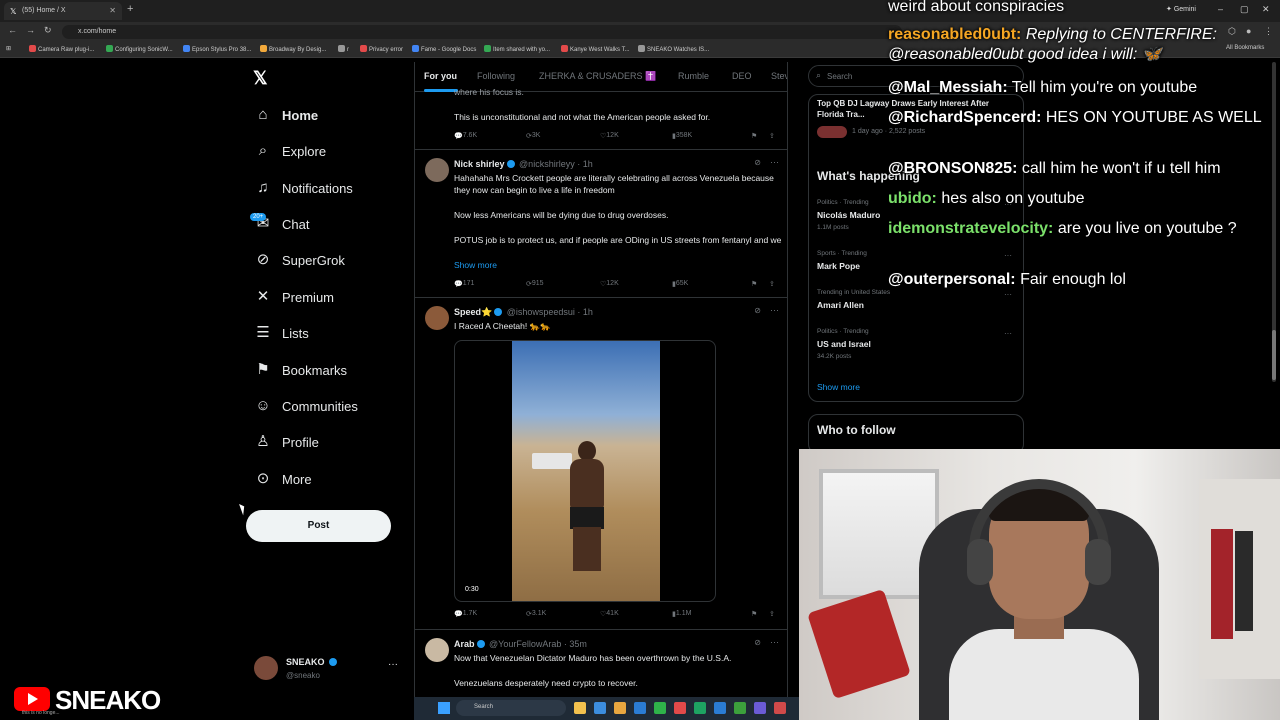 The image size is (1280, 720). What do you see at coordinates (840, 305) in the screenshot?
I see `trend-name: Amari Allen` at bounding box center [840, 305].